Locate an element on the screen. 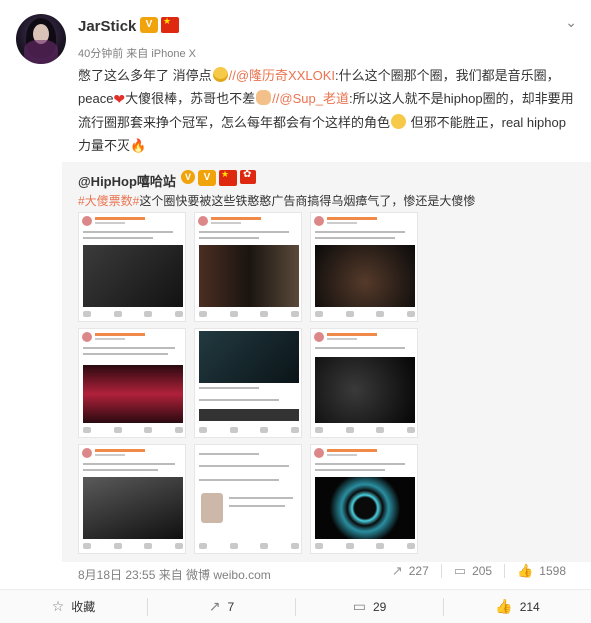  repost-stats: ↗ 227 ▭ 205 👍 1598 is located at coordinates (479, 570).